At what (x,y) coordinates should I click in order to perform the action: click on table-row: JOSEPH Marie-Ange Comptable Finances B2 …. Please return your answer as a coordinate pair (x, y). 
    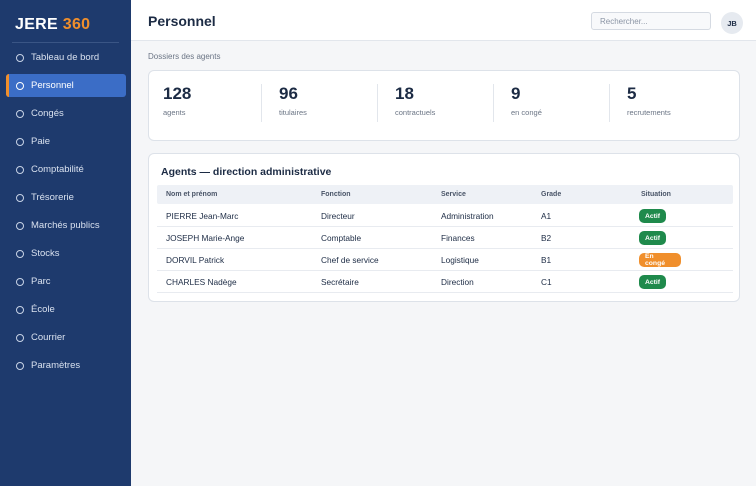
    Looking at the image, I should click on (445, 238).